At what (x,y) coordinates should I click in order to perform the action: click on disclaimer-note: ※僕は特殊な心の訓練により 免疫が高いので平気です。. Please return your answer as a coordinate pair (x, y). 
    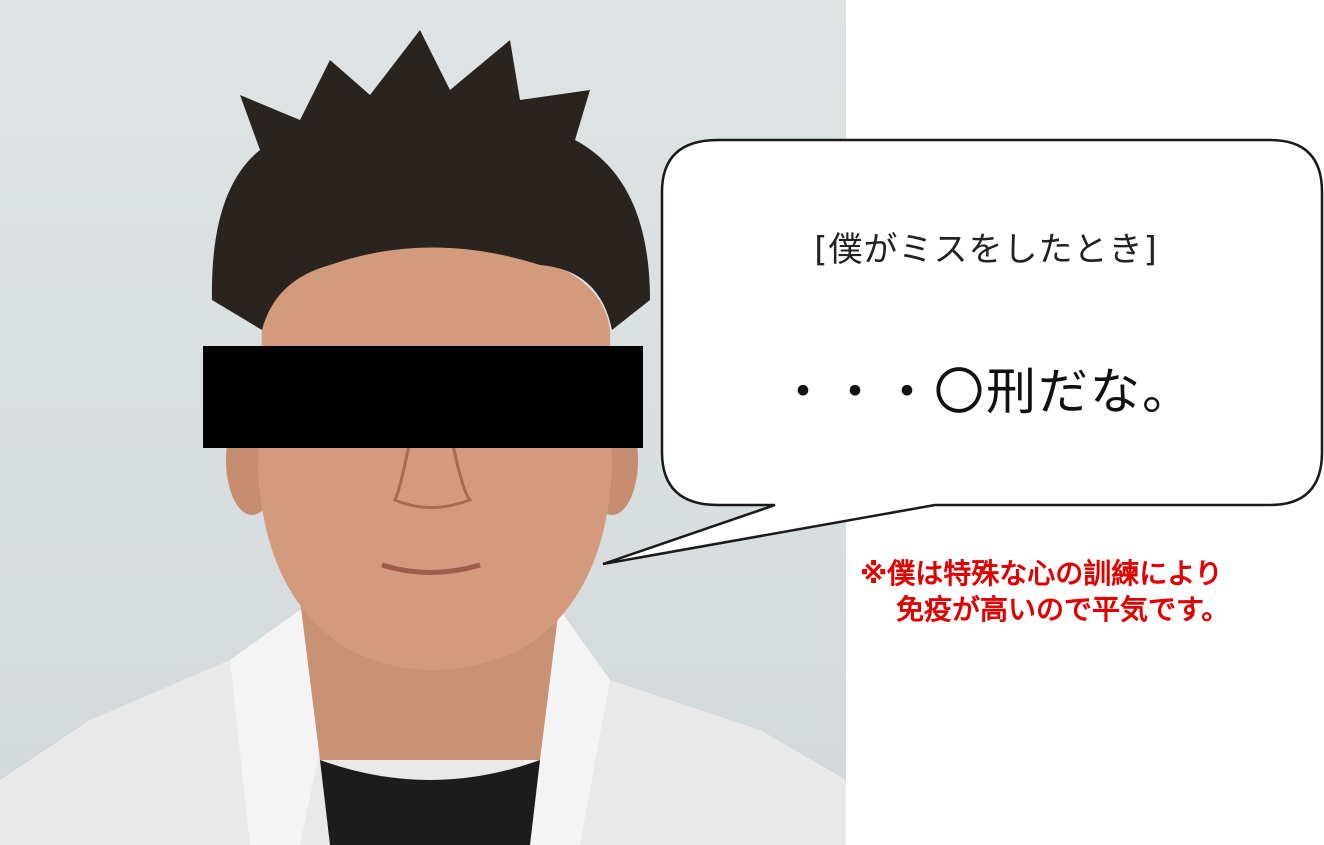
    Looking at the image, I should click on (1090, 592).